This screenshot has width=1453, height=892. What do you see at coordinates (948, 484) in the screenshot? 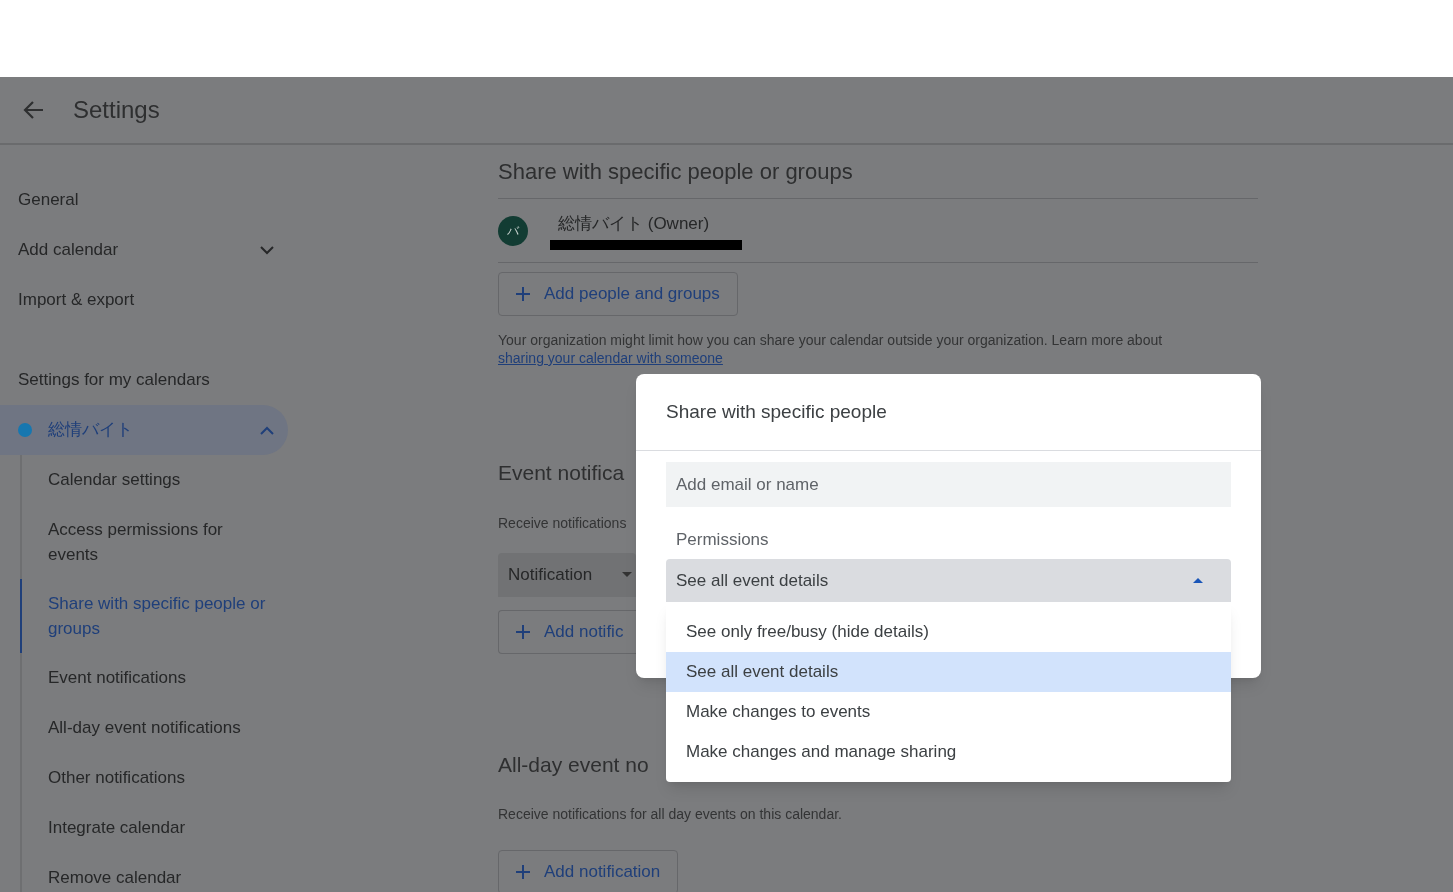
I see `email-field: Add email or name` at bounding box center [948, 484].